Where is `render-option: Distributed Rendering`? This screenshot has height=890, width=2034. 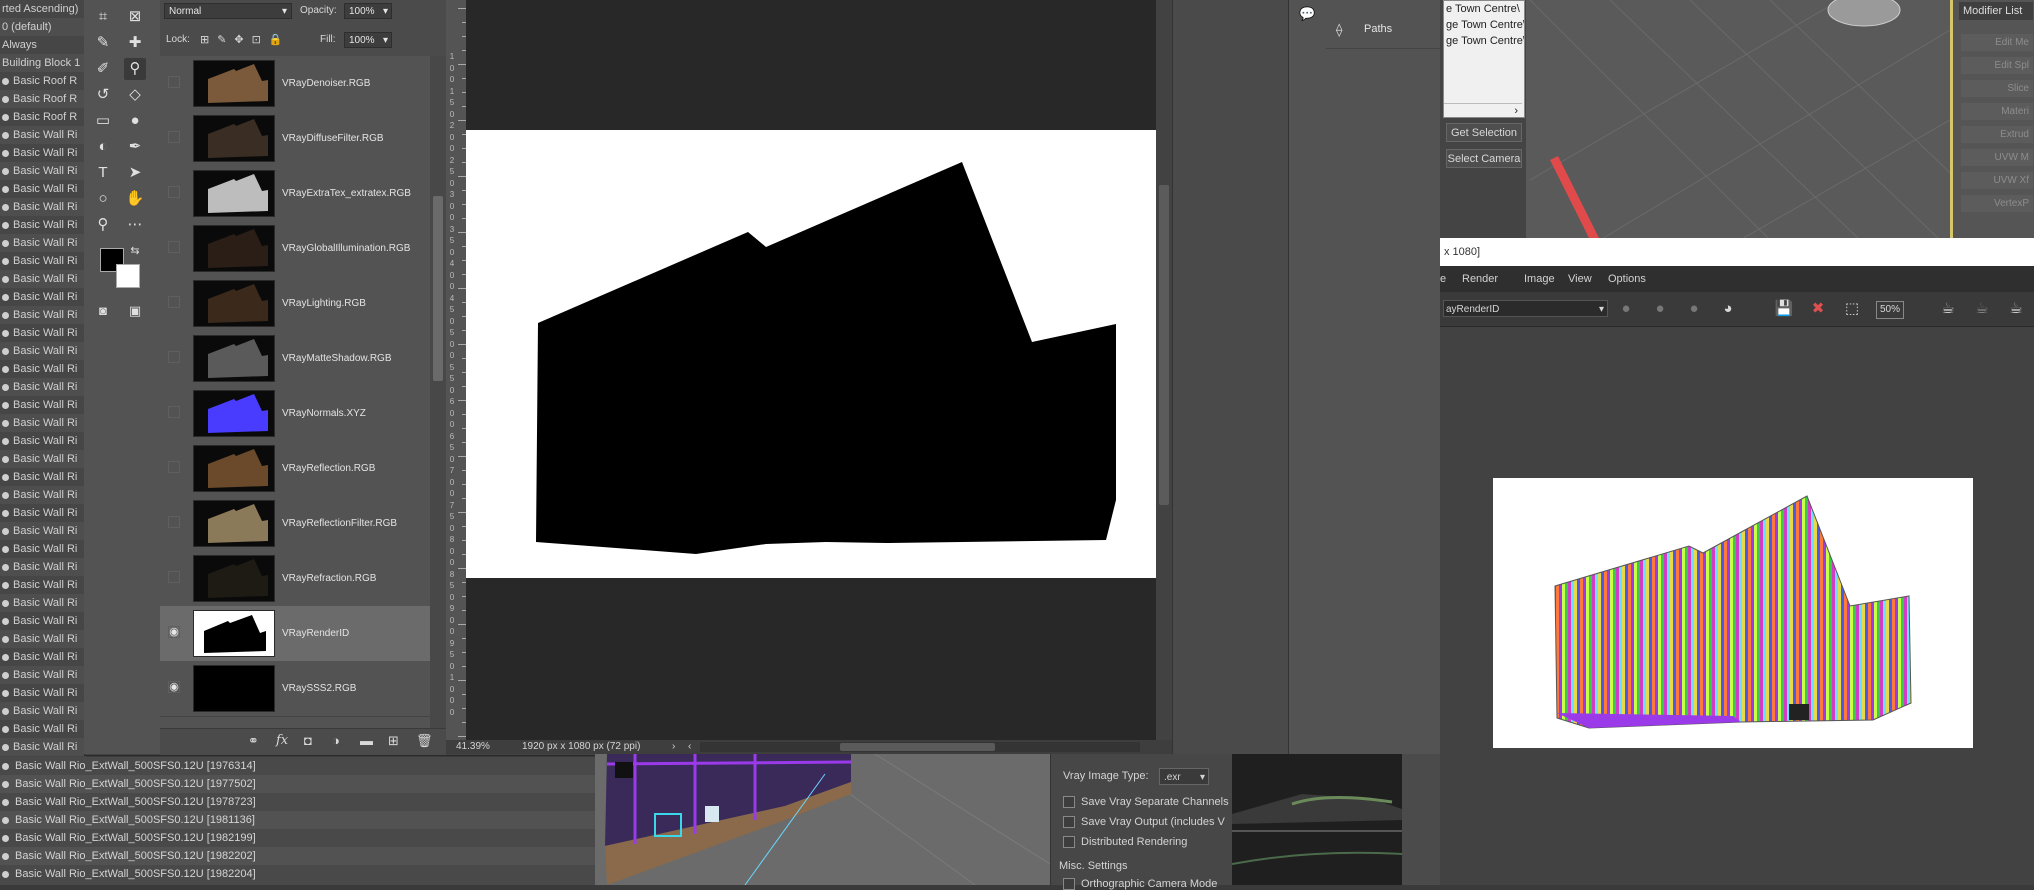
render-option: Distributed Rendering is located at coordinates (1125, 842).